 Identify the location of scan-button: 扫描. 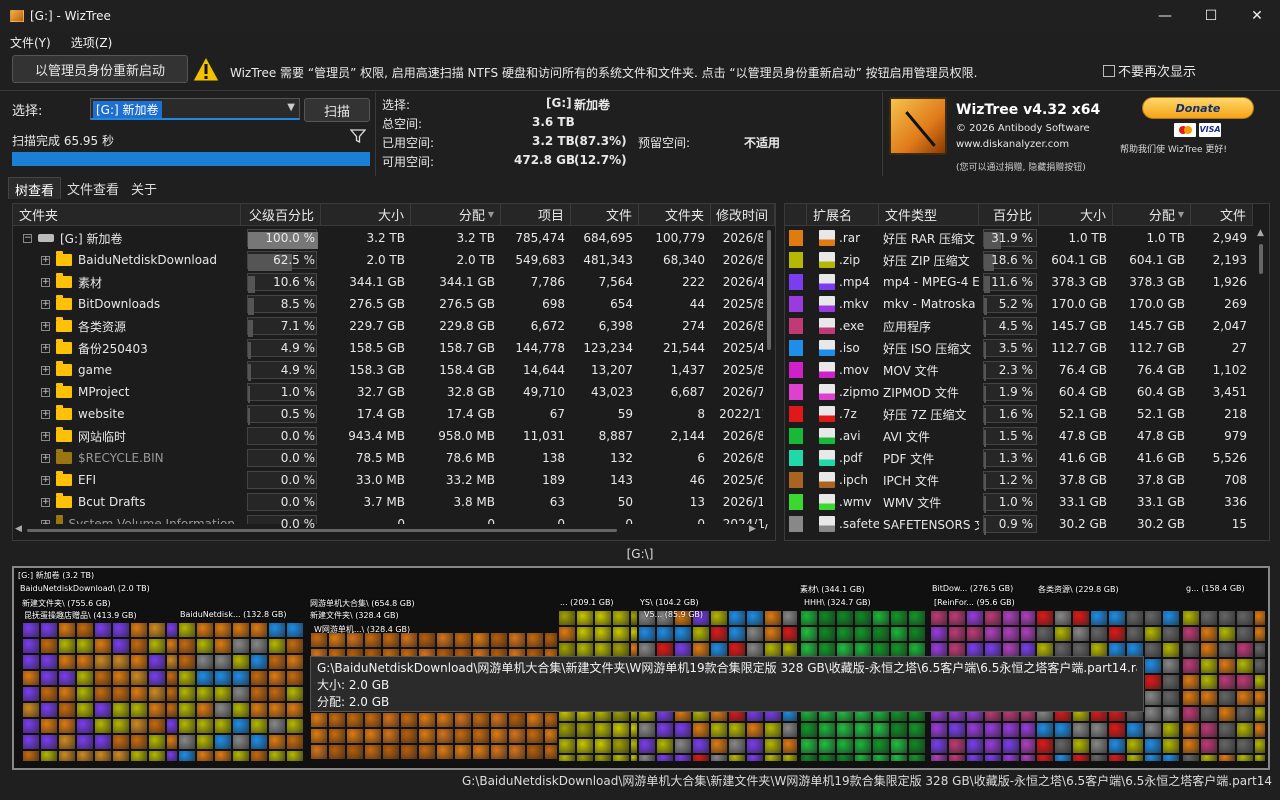
(337, 110).